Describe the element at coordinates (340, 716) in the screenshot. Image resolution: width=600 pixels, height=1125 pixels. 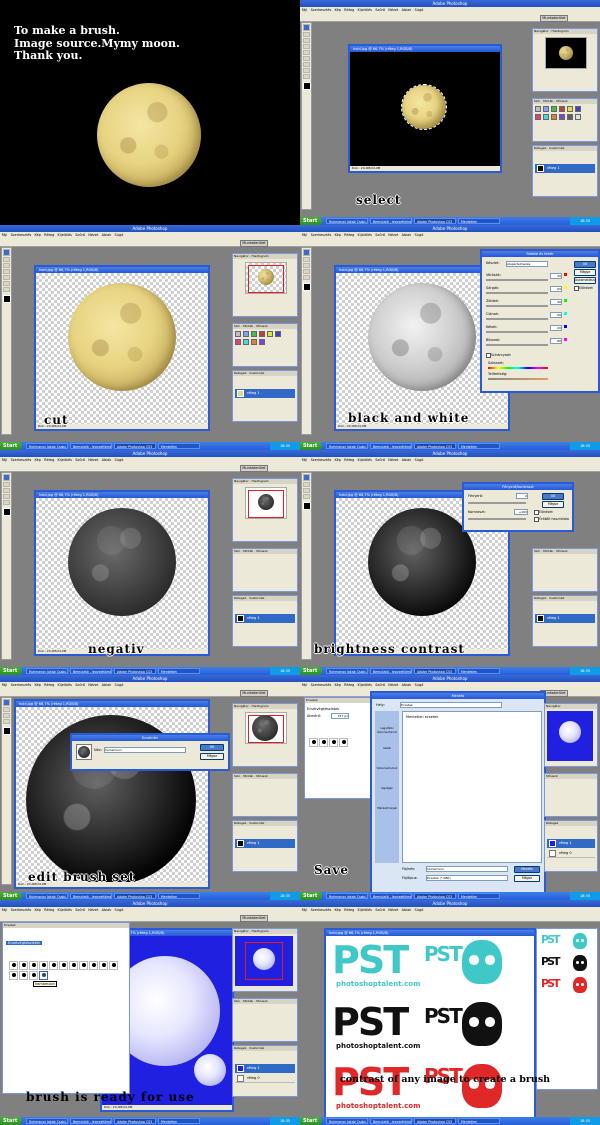
I see `brush-size-value: 377 px` at that location.